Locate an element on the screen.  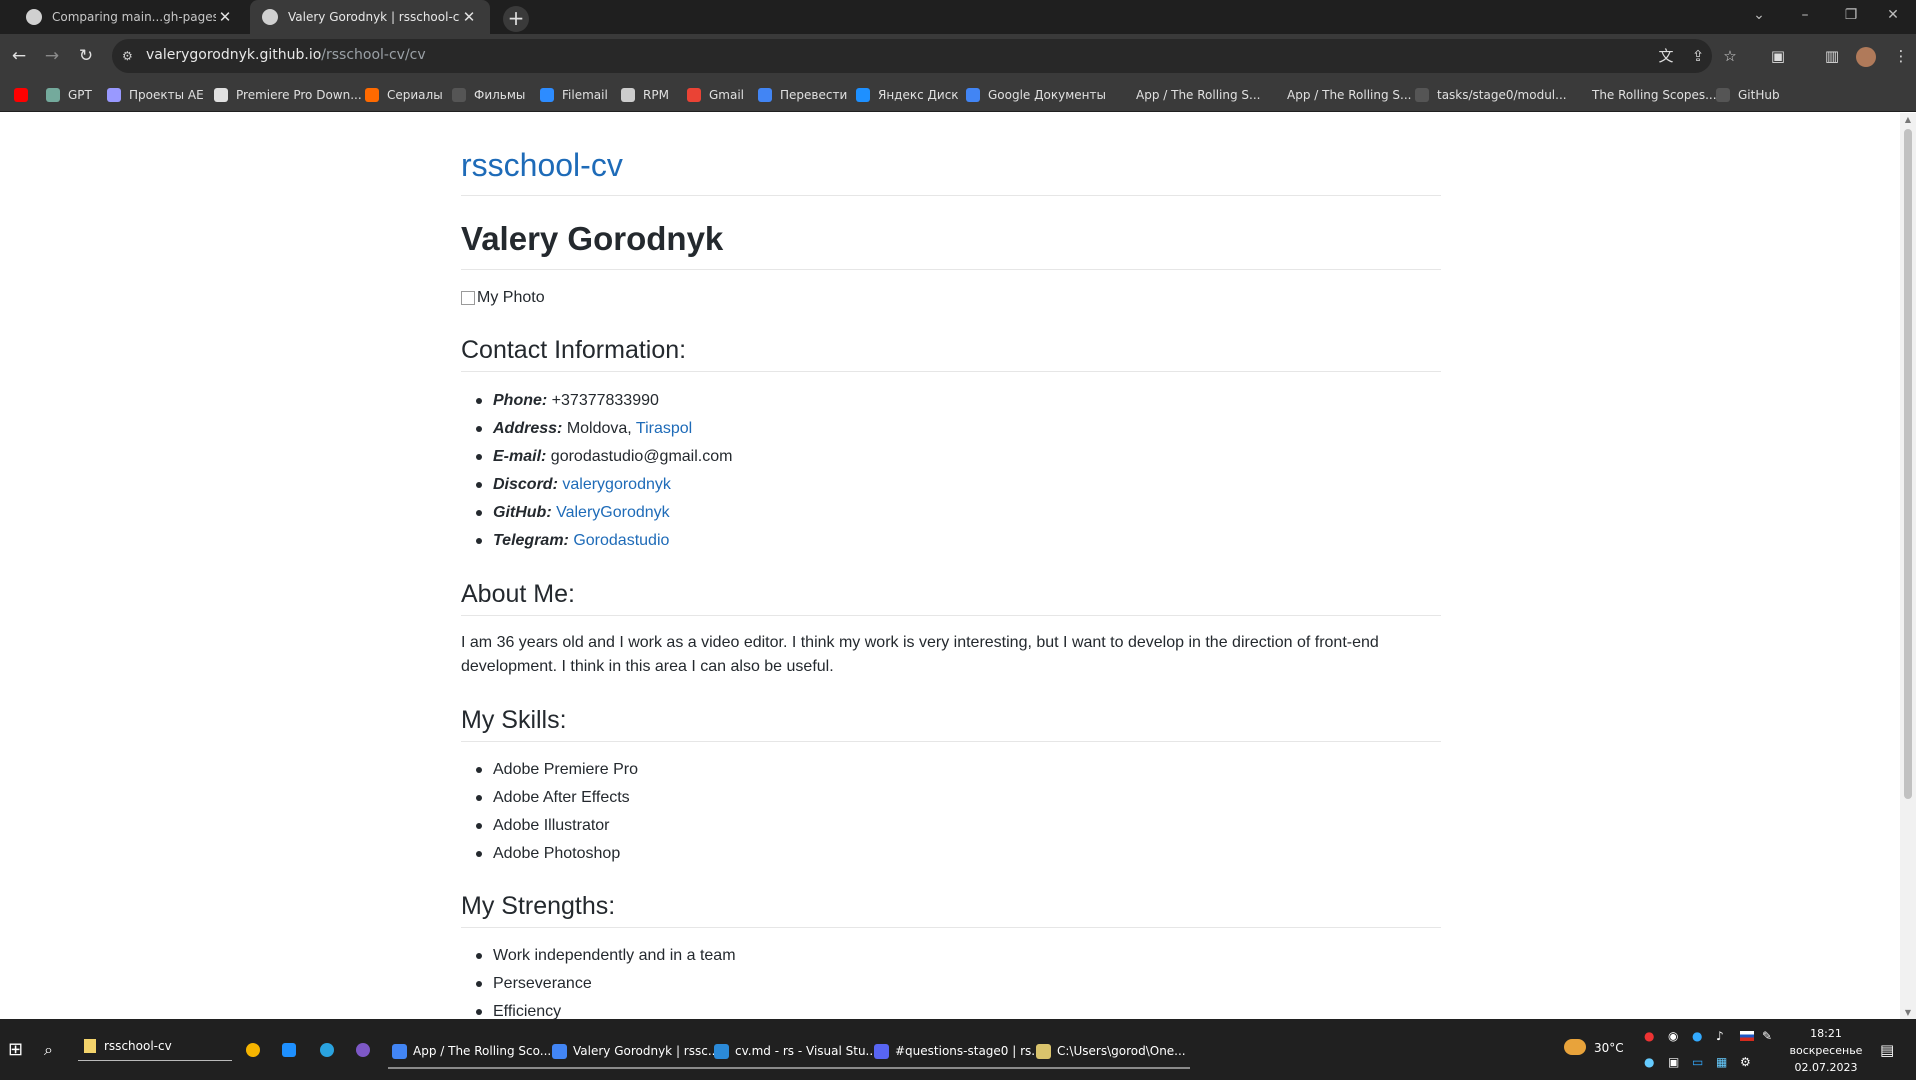
clock: 18:21 воскресенье 02.07.2023 is located at coordinates (1826, 1050).